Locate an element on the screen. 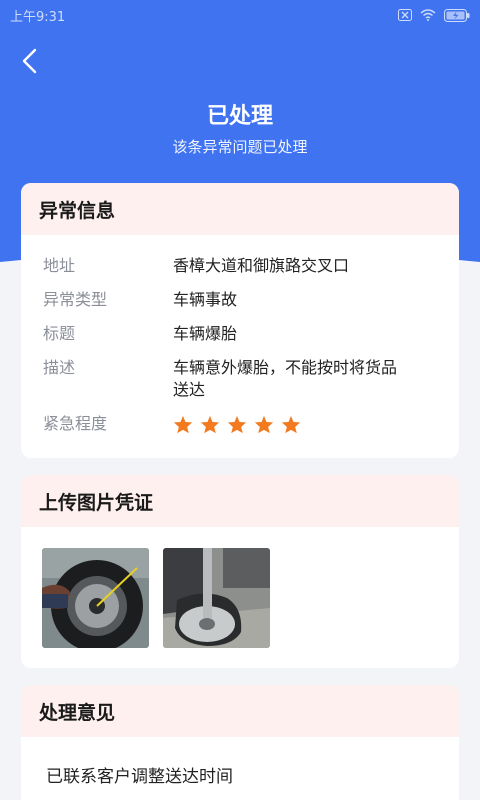  description-row: 描述 车辆意外爆胎，不能按时将货品送达 is located at coordinates (240, 379).